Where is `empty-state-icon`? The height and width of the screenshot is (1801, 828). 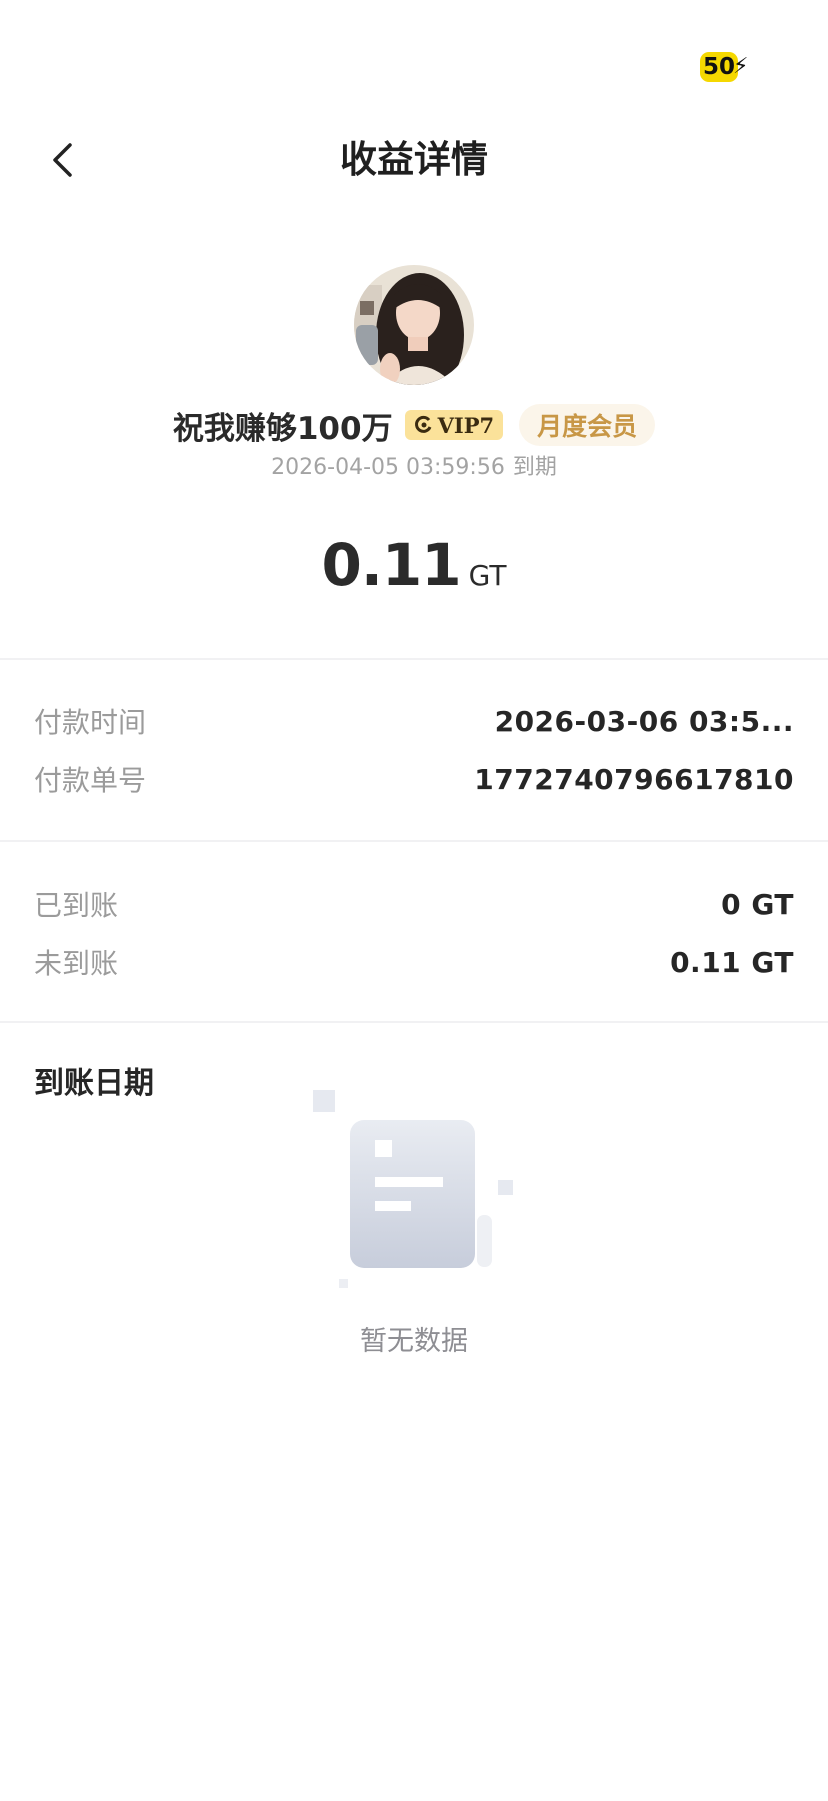
empty-state-icon is located at coordinates (415, 1190).